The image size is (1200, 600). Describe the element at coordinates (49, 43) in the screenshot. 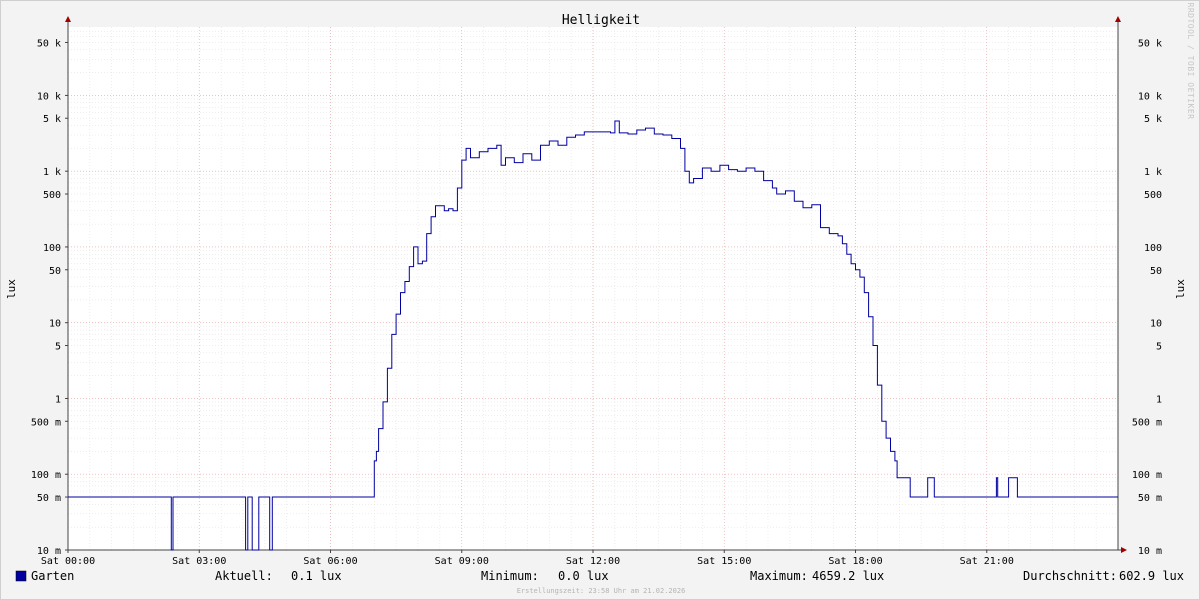

I see `y-tick-label-left: 50 k` at that location.